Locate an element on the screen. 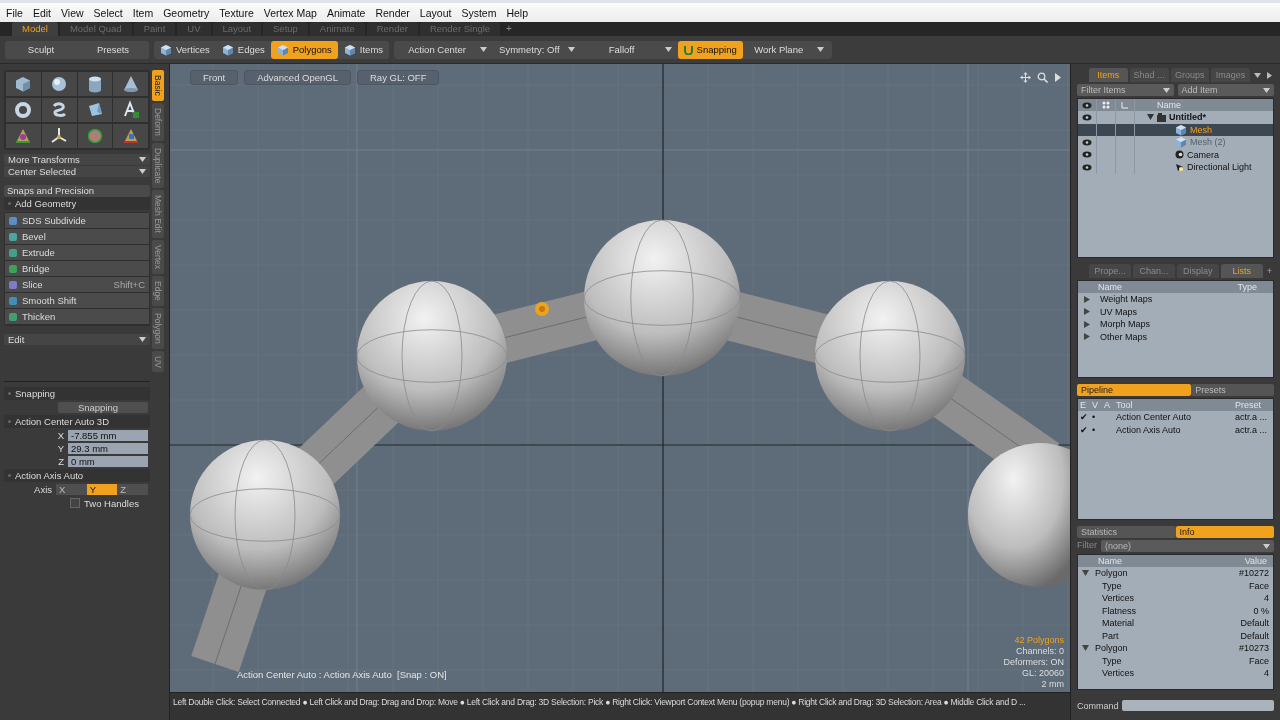 The width and height of the screenshot is (1280, 720). menu-arrow-icon is located at coordinates (1257, 75).